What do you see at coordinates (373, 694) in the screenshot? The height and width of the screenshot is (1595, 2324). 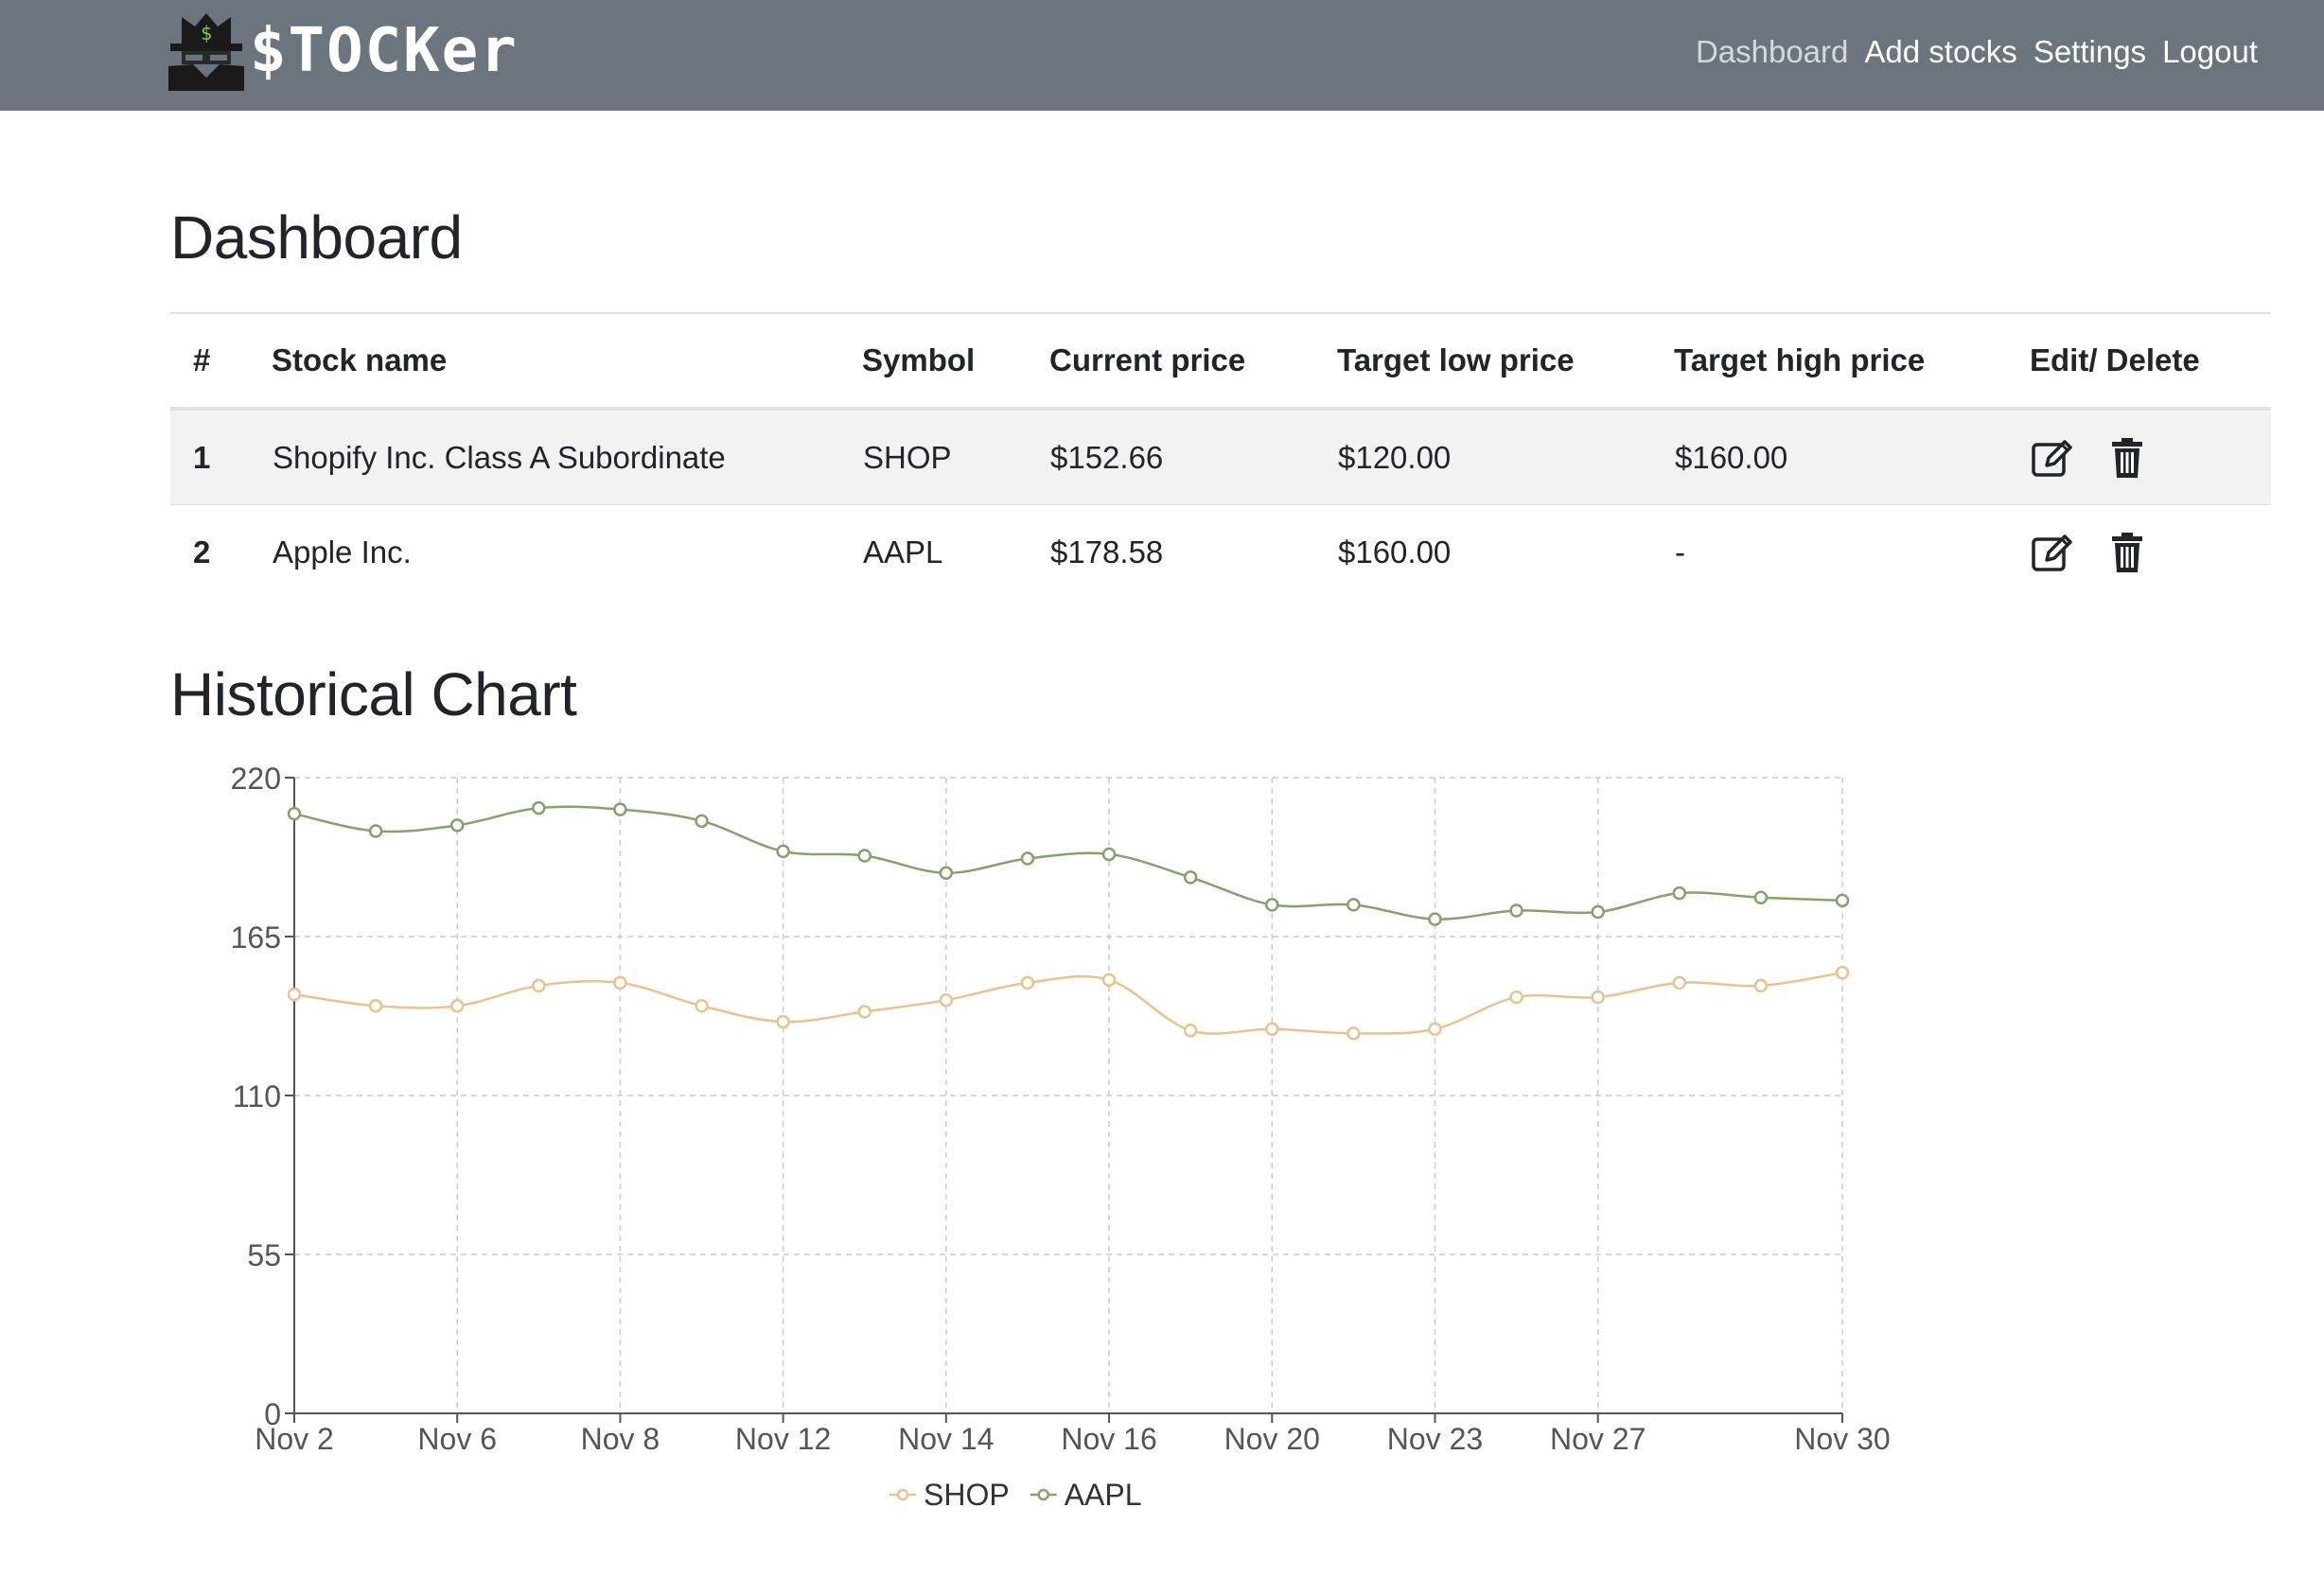 I see `chart-title: Historical Chart` at bounding box center [373, 694].